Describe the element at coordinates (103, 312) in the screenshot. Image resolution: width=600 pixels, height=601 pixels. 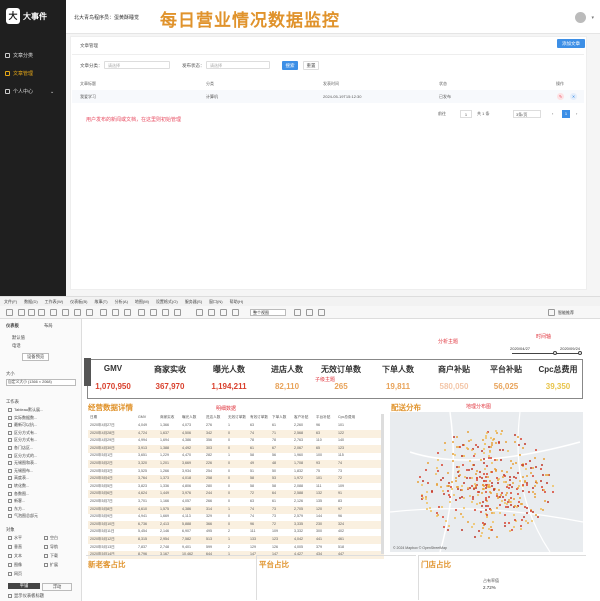
I see `swap-icon` at that location.